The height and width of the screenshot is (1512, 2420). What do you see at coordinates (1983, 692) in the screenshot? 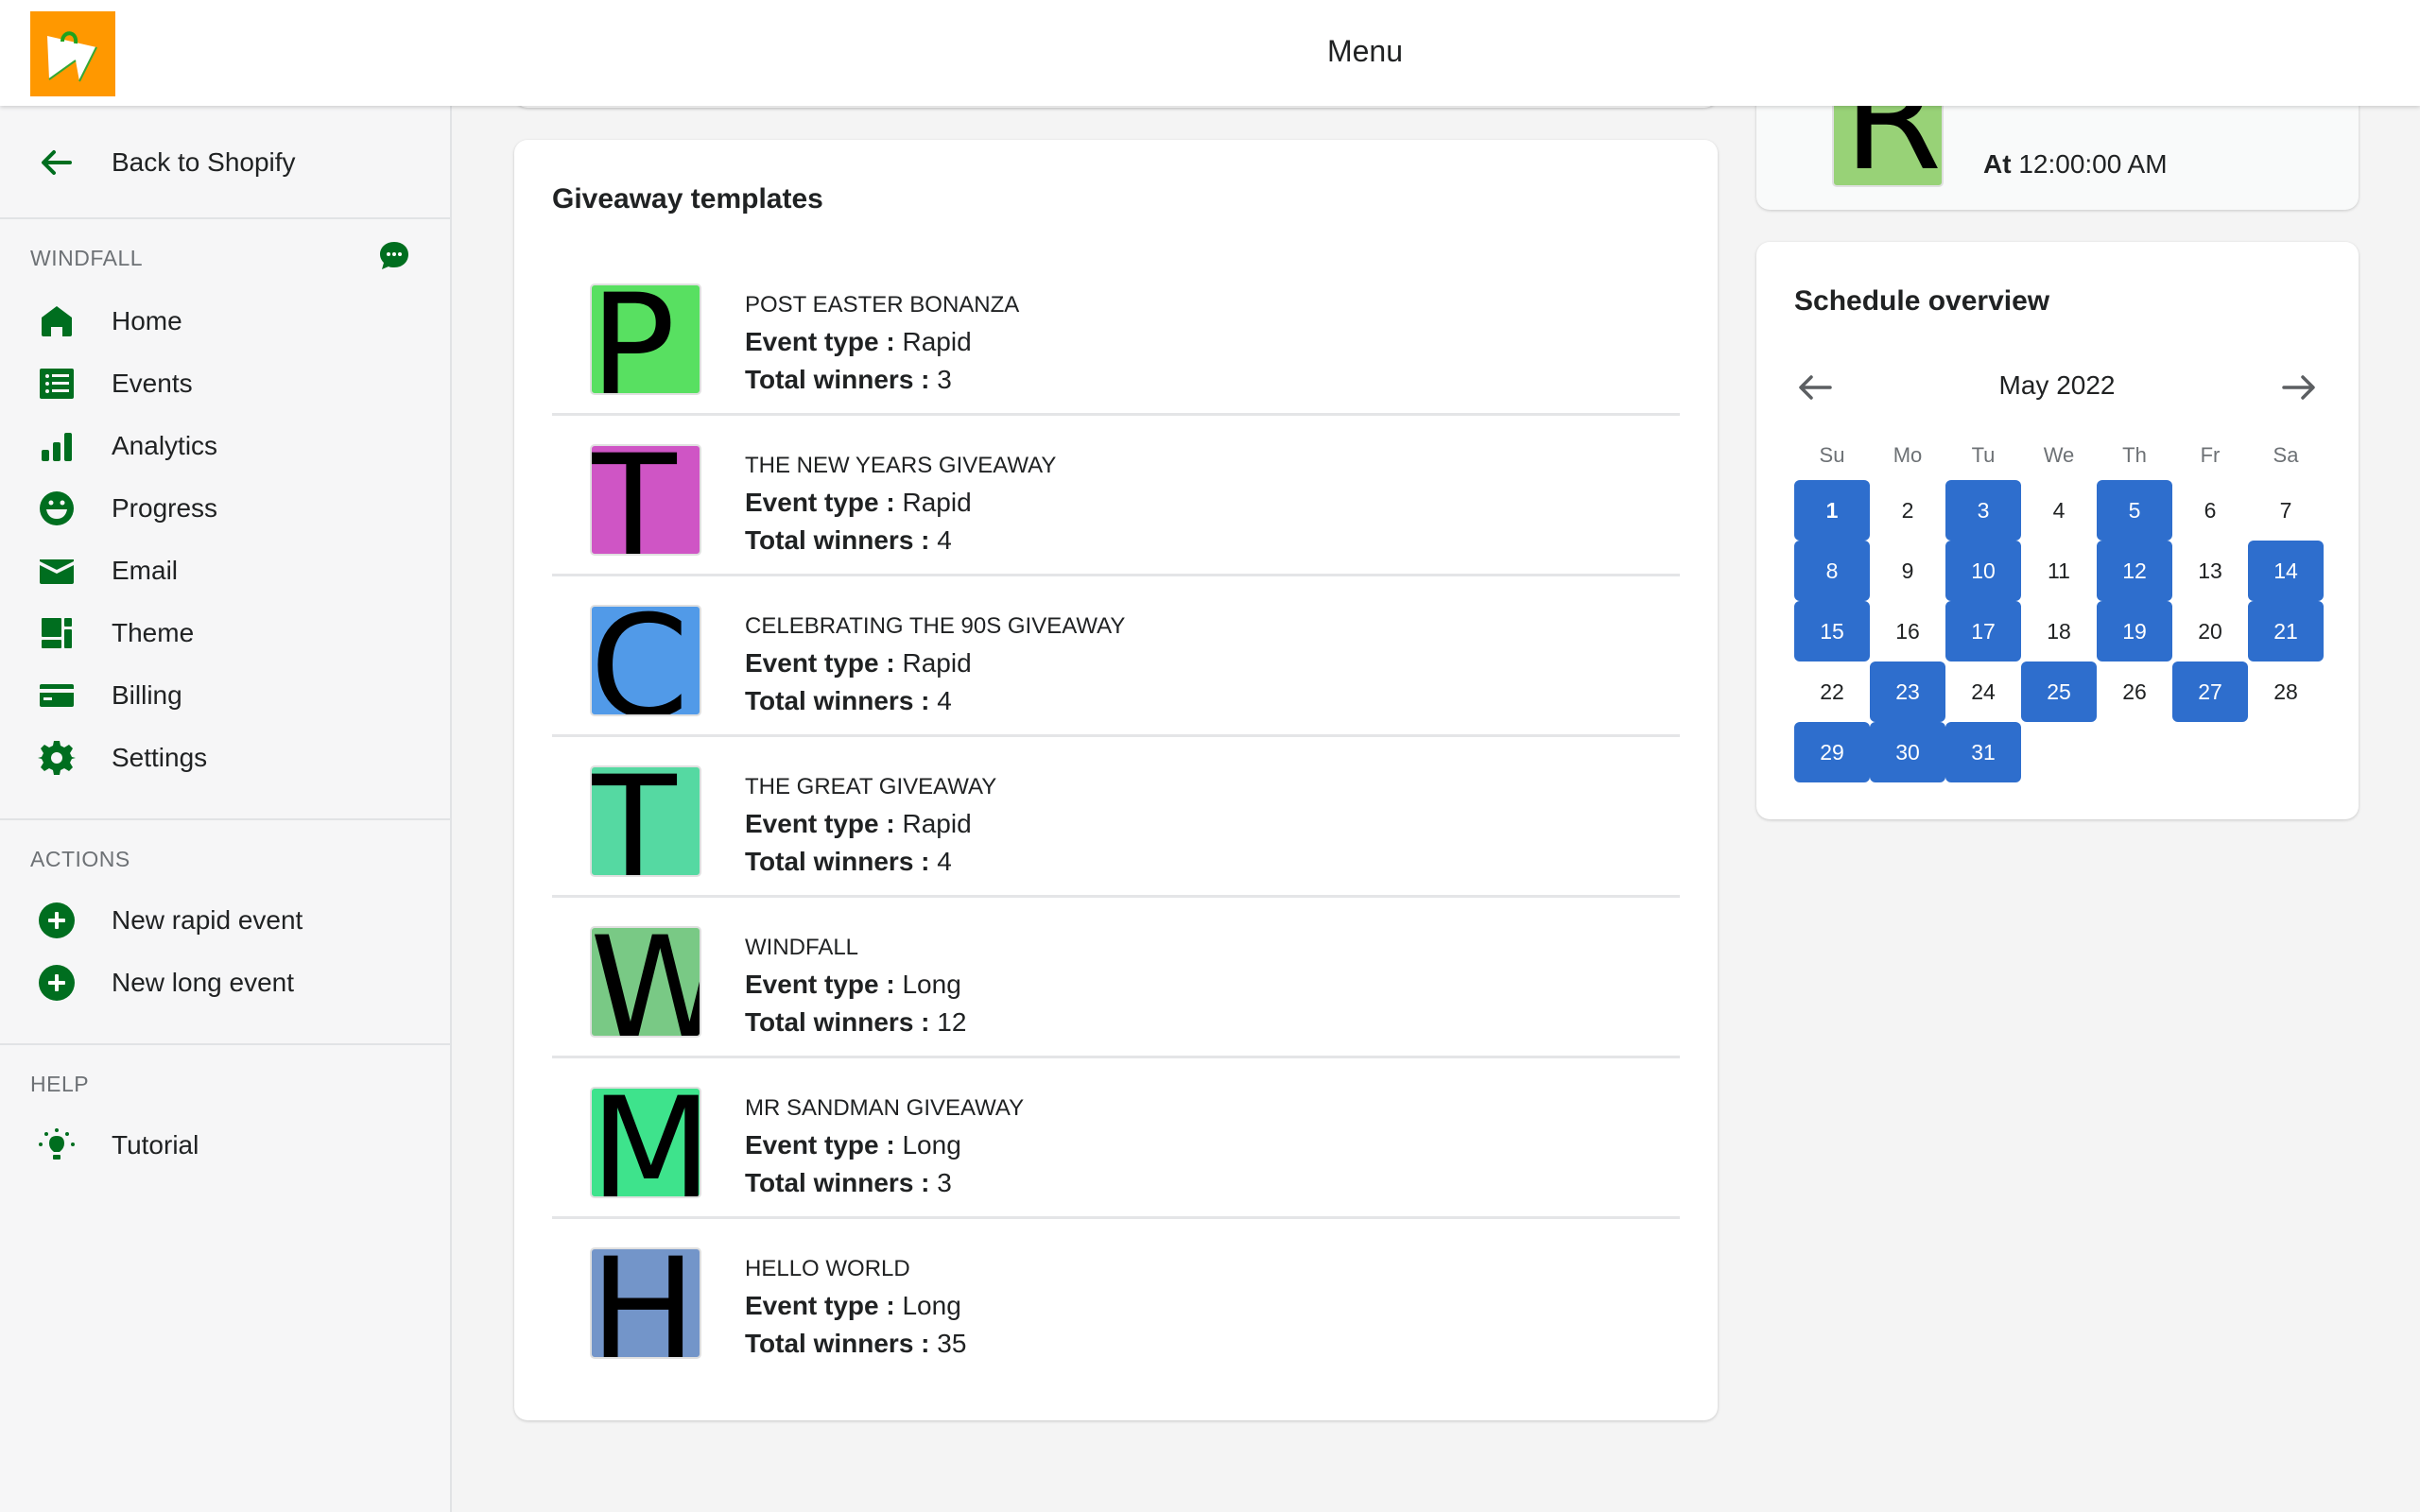
I see `calendar-day: 24` at bounding box center [1983, 692].